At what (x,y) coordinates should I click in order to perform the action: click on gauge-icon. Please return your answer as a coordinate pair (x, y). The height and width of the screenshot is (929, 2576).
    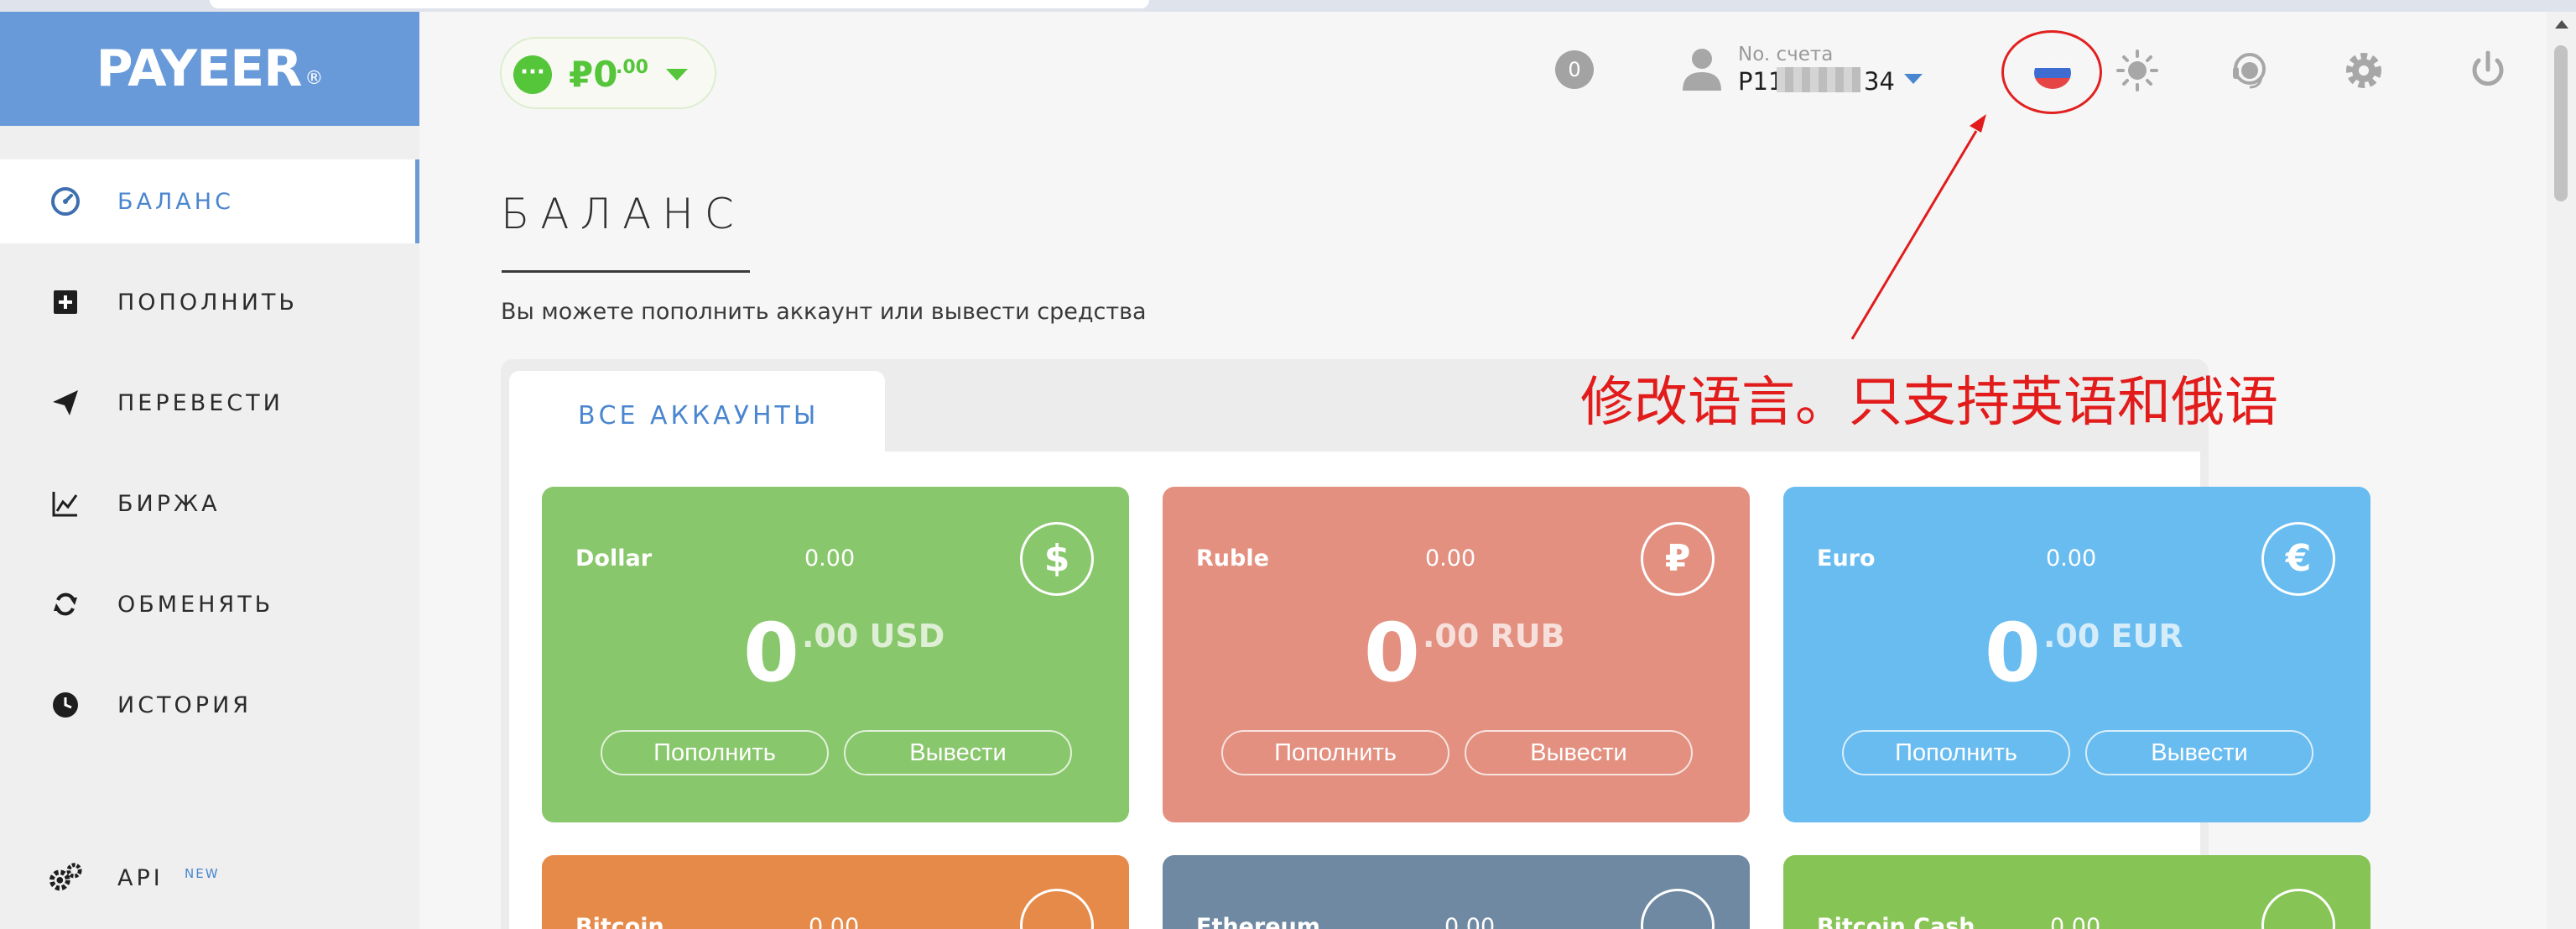
    Looking at the image, I should click on (65, 201).